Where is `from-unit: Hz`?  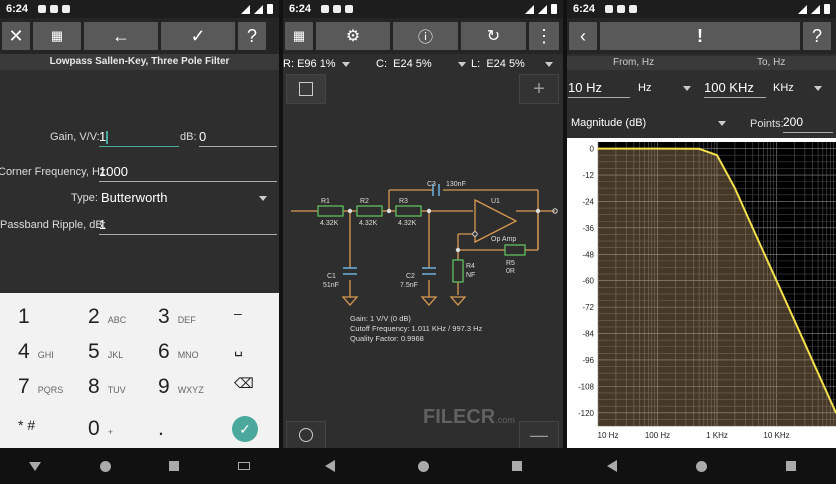 from-unit: Hz is located at coordinates (645, 88).